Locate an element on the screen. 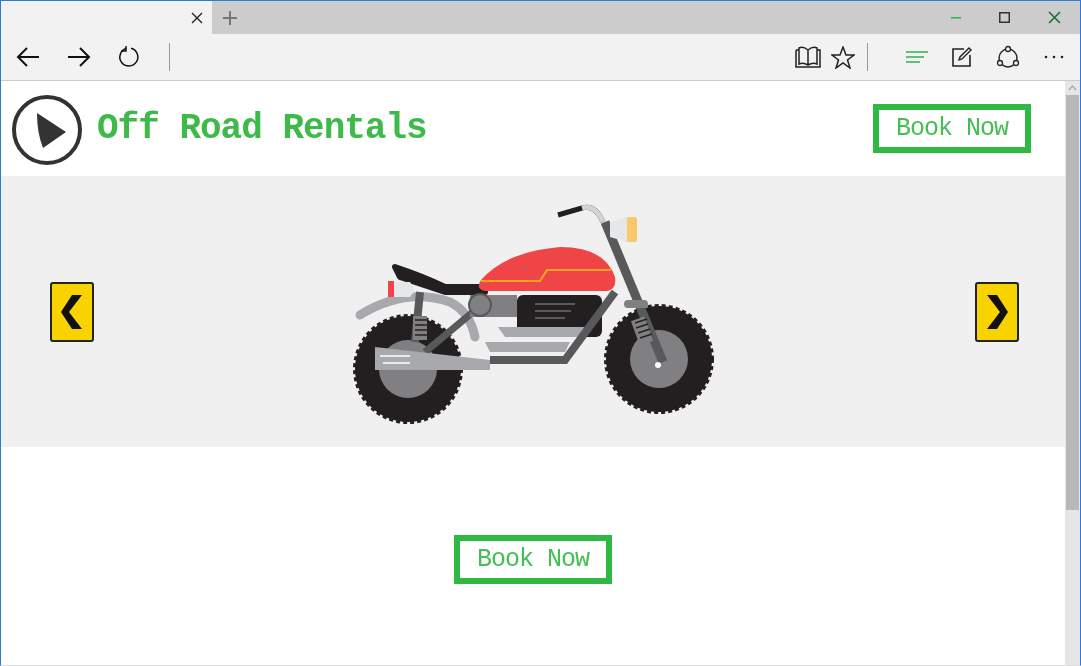  new-tab-icon is located at coordinates (230, 17).